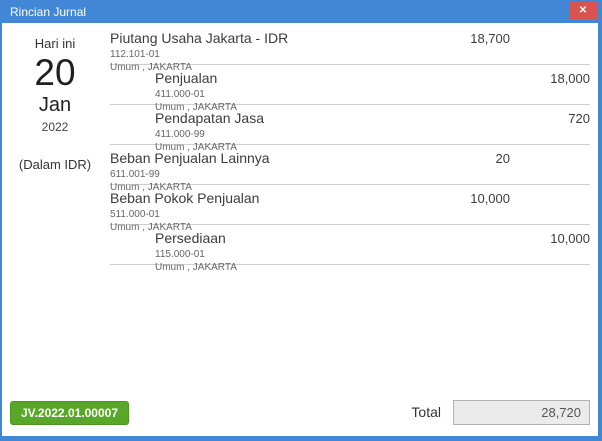 This screenshot has width=602, height=441. Describe the element at coordinates (426, 412) in the screenshot. I see `total-label: Total` at that location.